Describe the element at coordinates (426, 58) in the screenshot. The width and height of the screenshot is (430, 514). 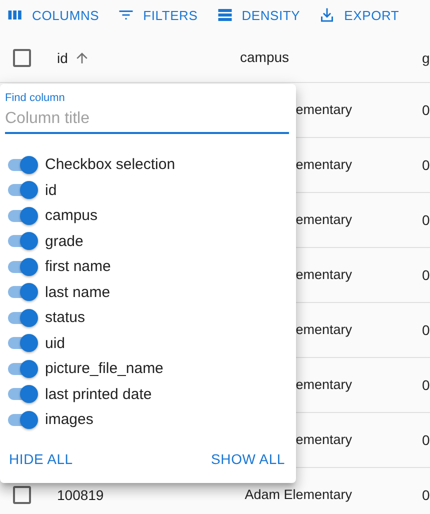
I see `column-header: g` at that location.